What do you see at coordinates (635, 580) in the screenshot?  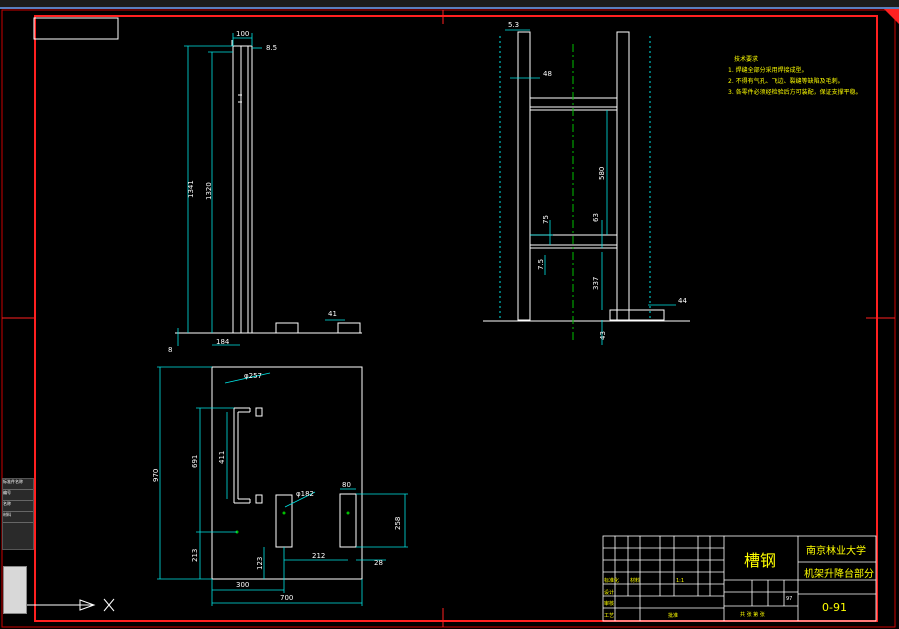 I see `label-material: 材料` at bounding box center [635, 580].